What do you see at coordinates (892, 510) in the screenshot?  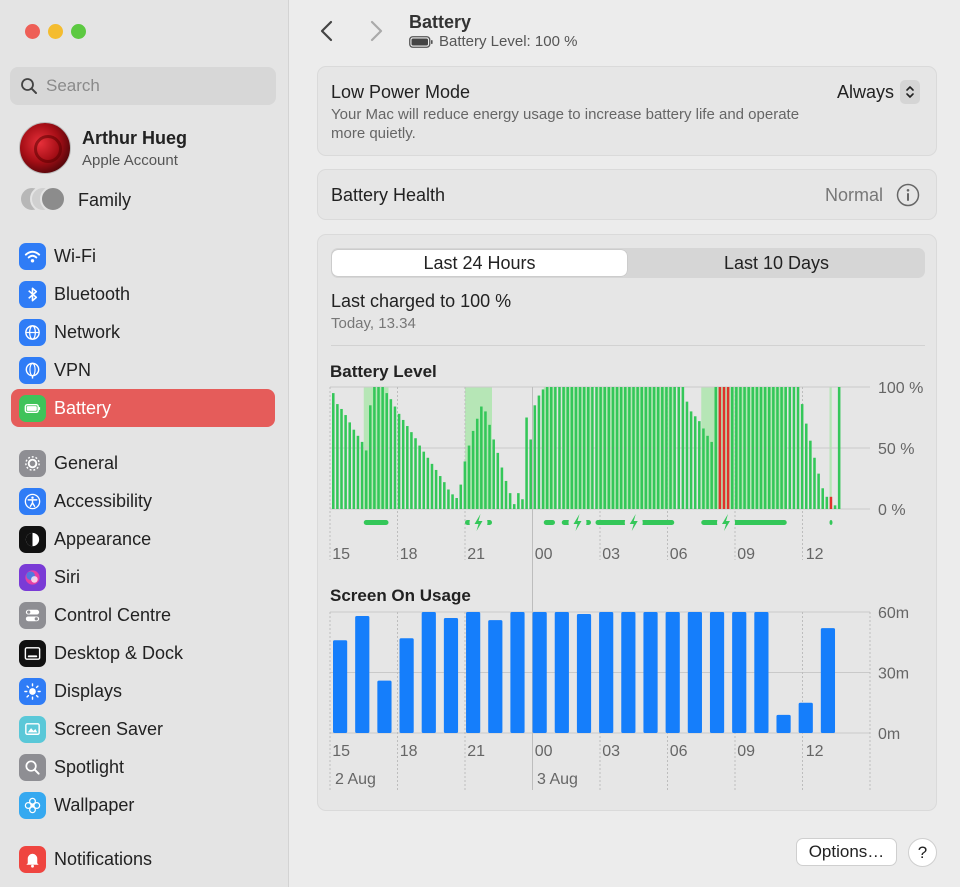 I see `y-tick-label: 0 %` at bounding box center [892, 510].